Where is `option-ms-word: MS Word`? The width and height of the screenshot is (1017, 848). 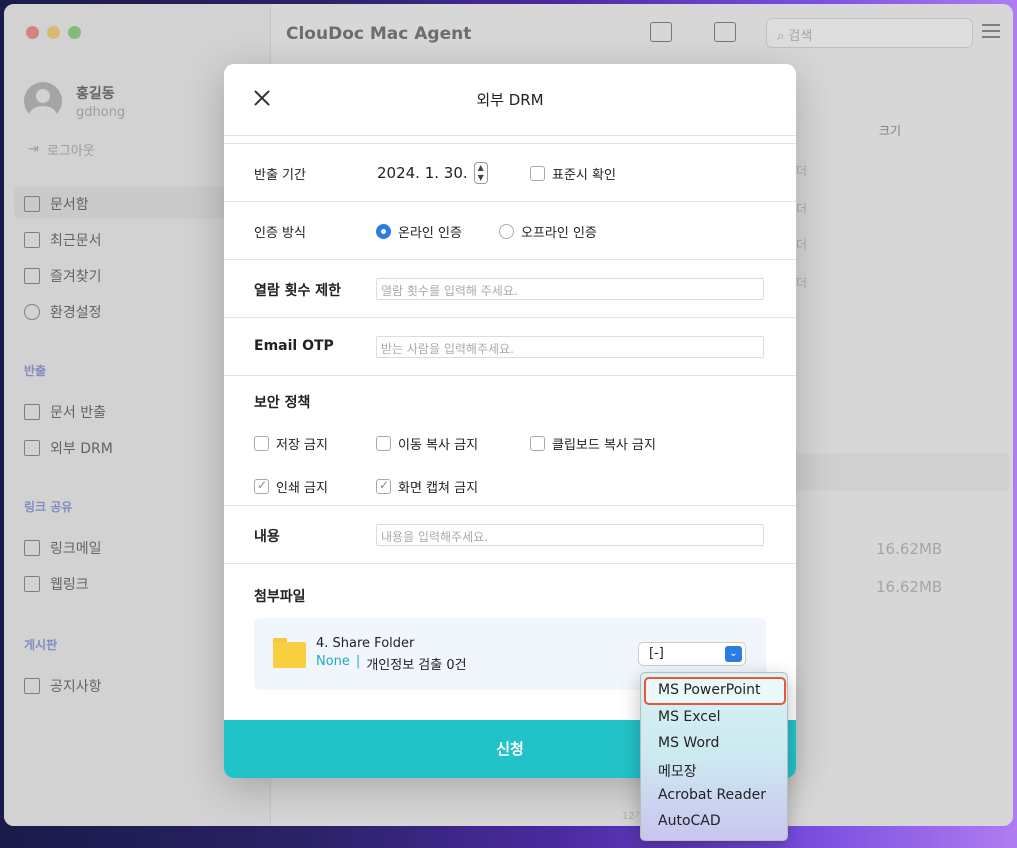 option-ms-word: MS Word is located at coordinates (688, 743).